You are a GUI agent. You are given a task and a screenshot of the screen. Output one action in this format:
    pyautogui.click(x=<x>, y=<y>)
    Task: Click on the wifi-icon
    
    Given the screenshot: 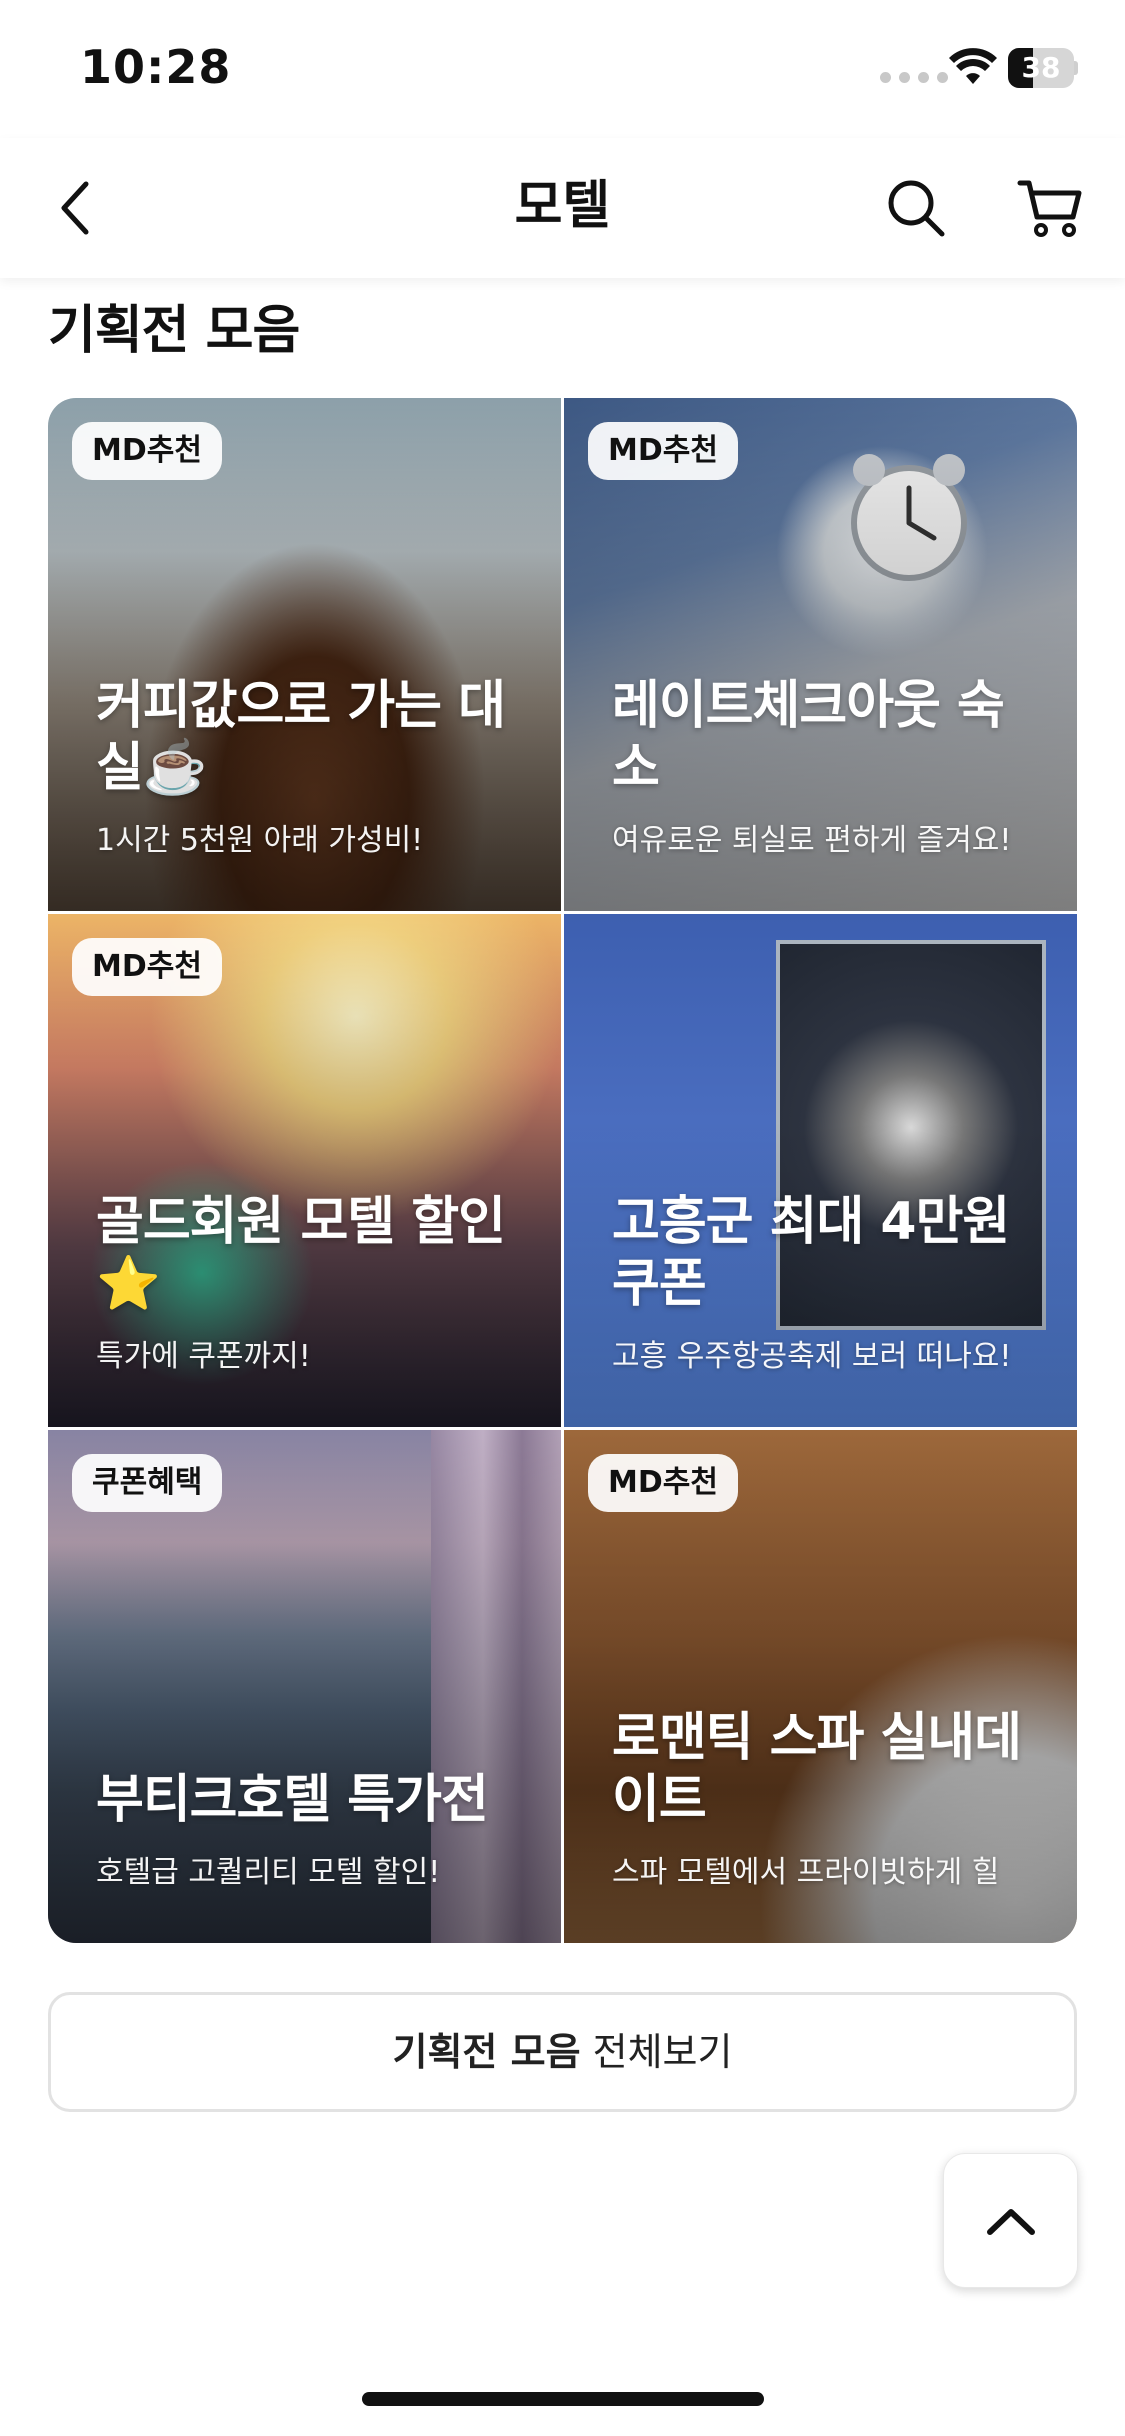 What is the action you would take?
    pyautogui.click(x=973, y=66)
    